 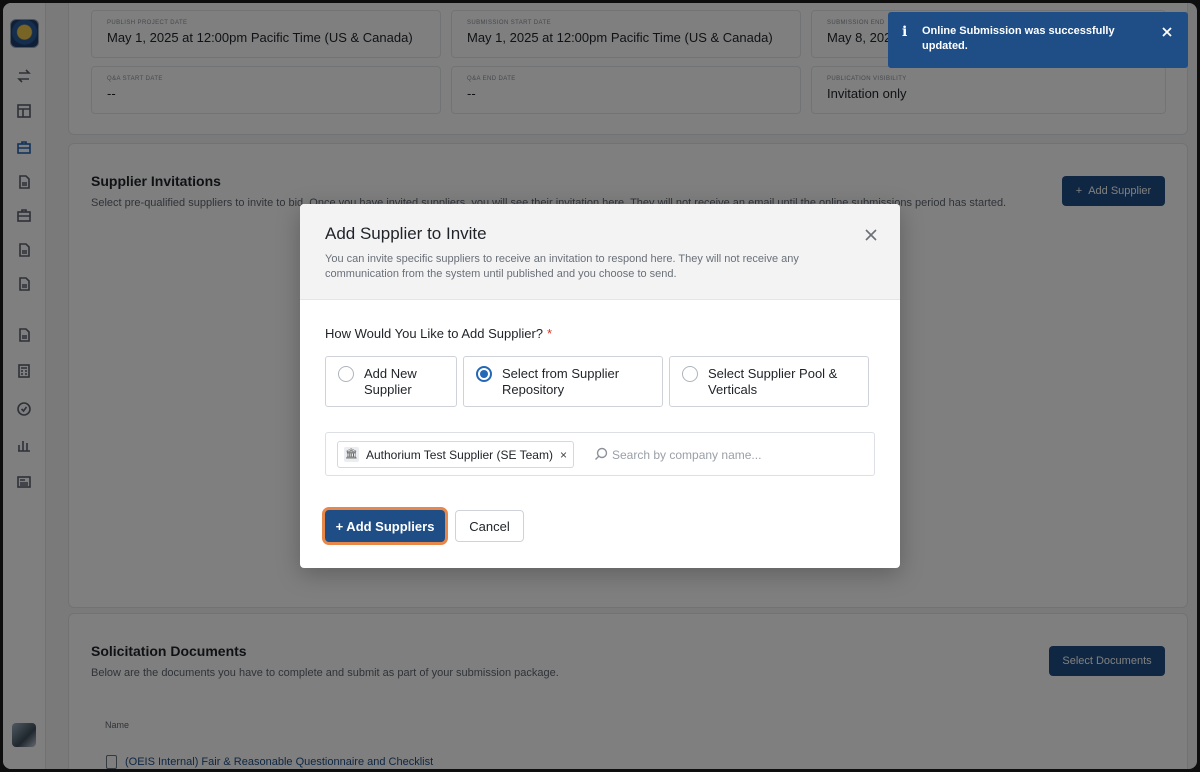 What do you see at coordinates (406, 233) in the screenshot?
I see `modal-title: Add Supplier to Invite` at bounding box center [406, 233].